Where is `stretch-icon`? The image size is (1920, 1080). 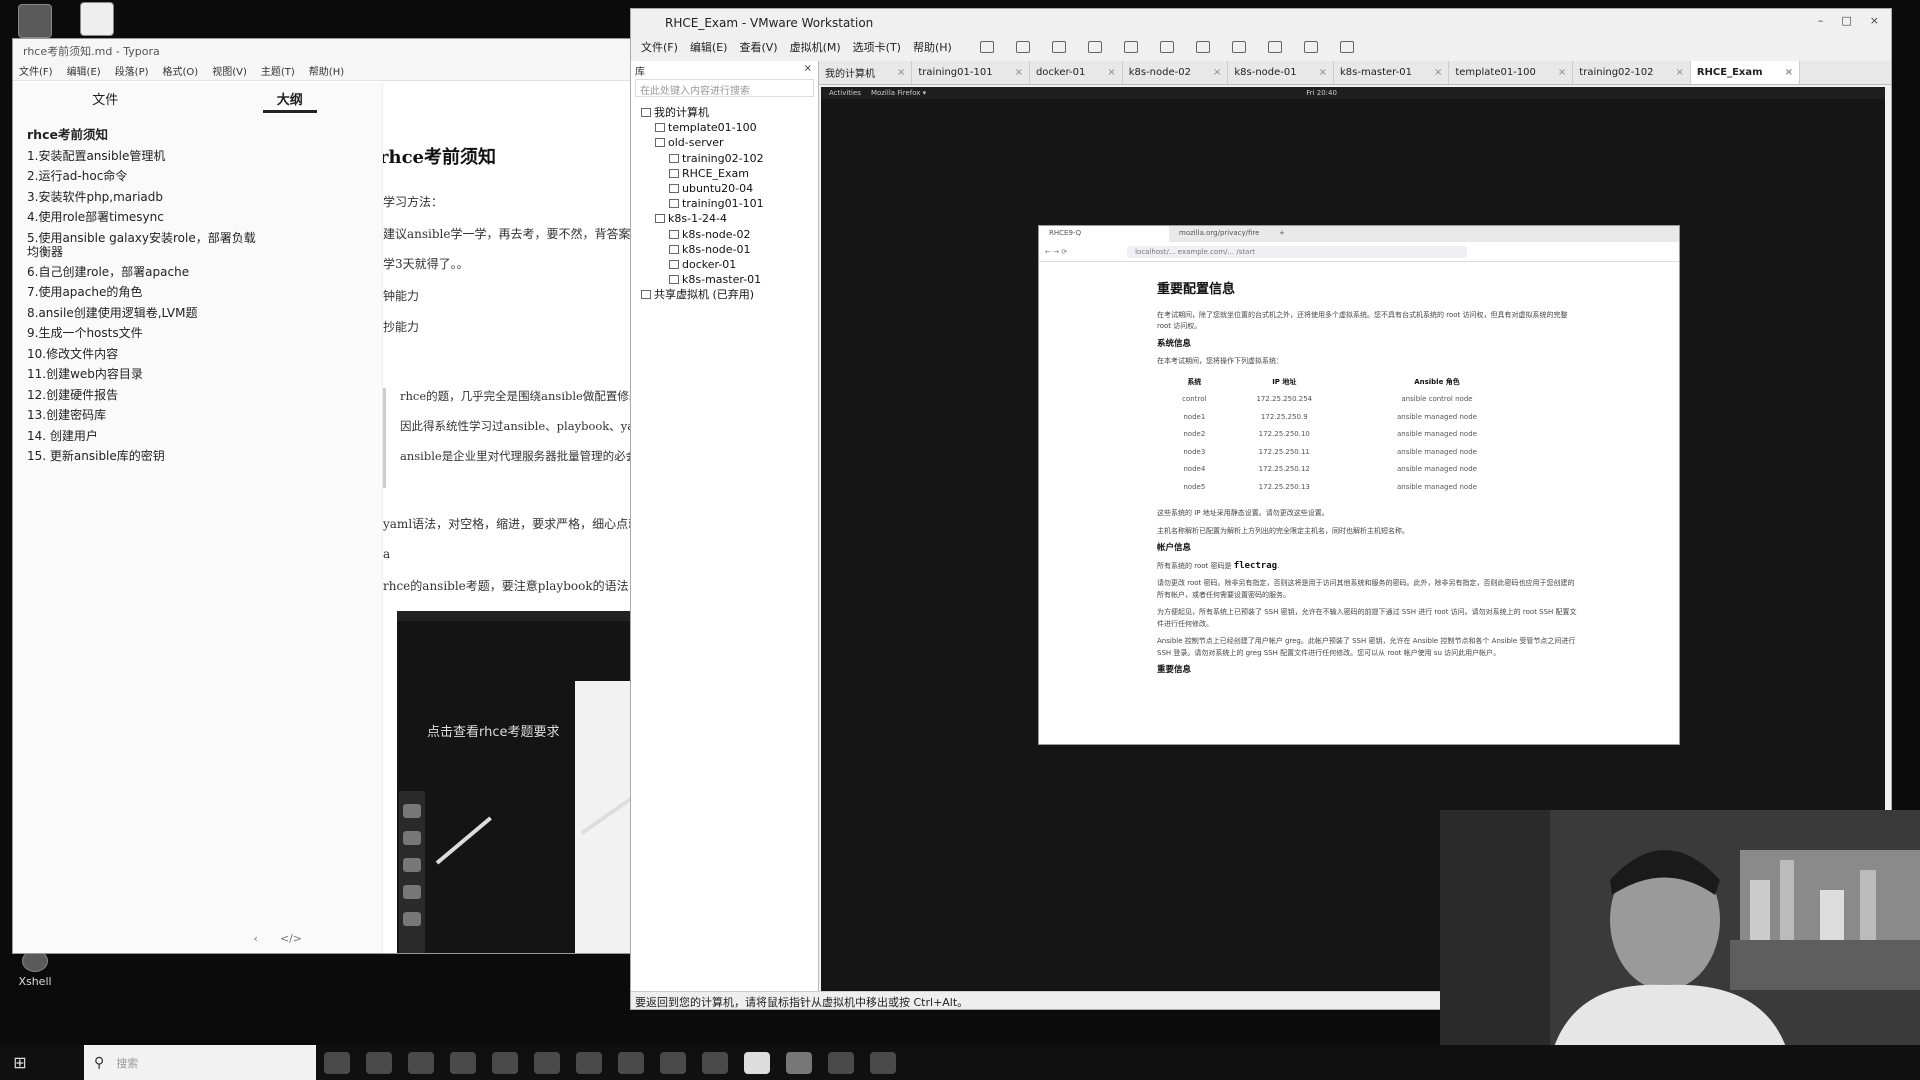 stretch-icon is located at coordinates (1346, 47).